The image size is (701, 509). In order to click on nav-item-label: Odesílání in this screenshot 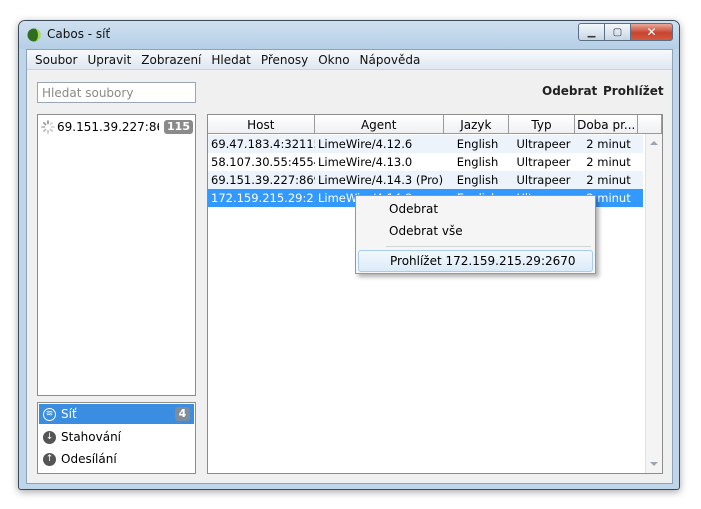, I will do `click(89, 459)`.